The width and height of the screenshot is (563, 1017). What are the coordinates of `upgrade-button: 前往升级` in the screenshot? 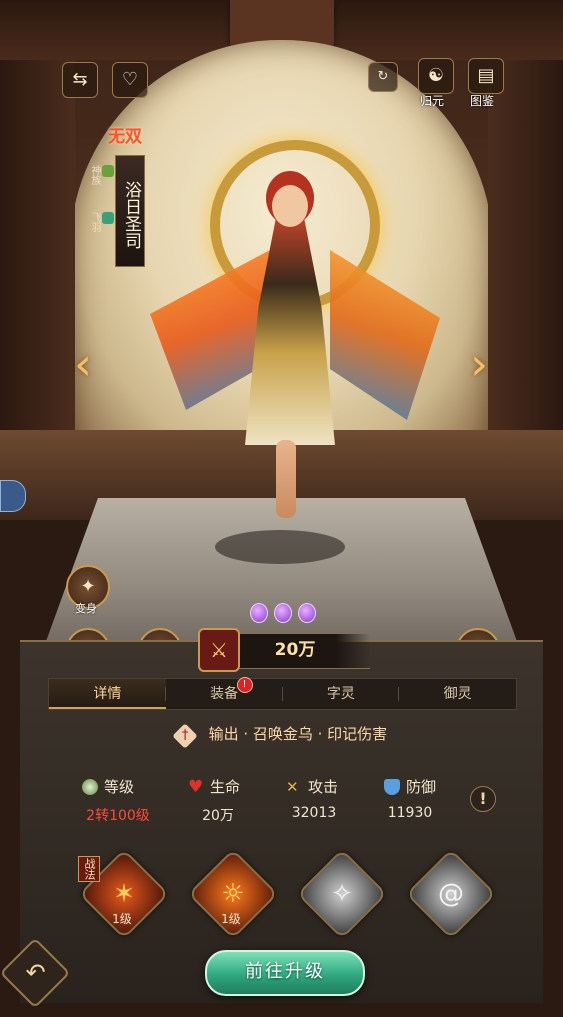 It's located at (285, 973).